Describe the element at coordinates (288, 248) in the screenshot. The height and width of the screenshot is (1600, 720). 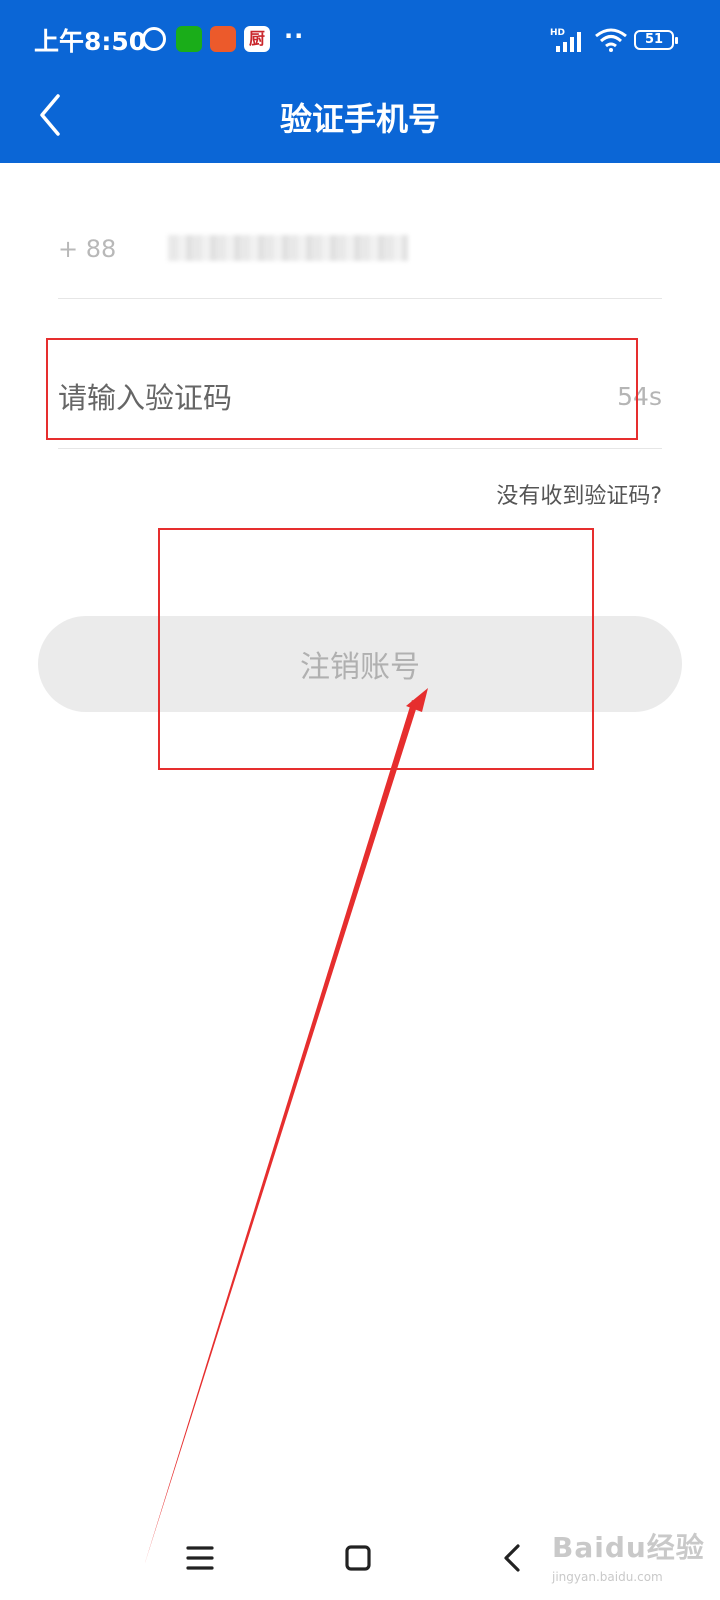
I see `masked-phone-number` at that location.